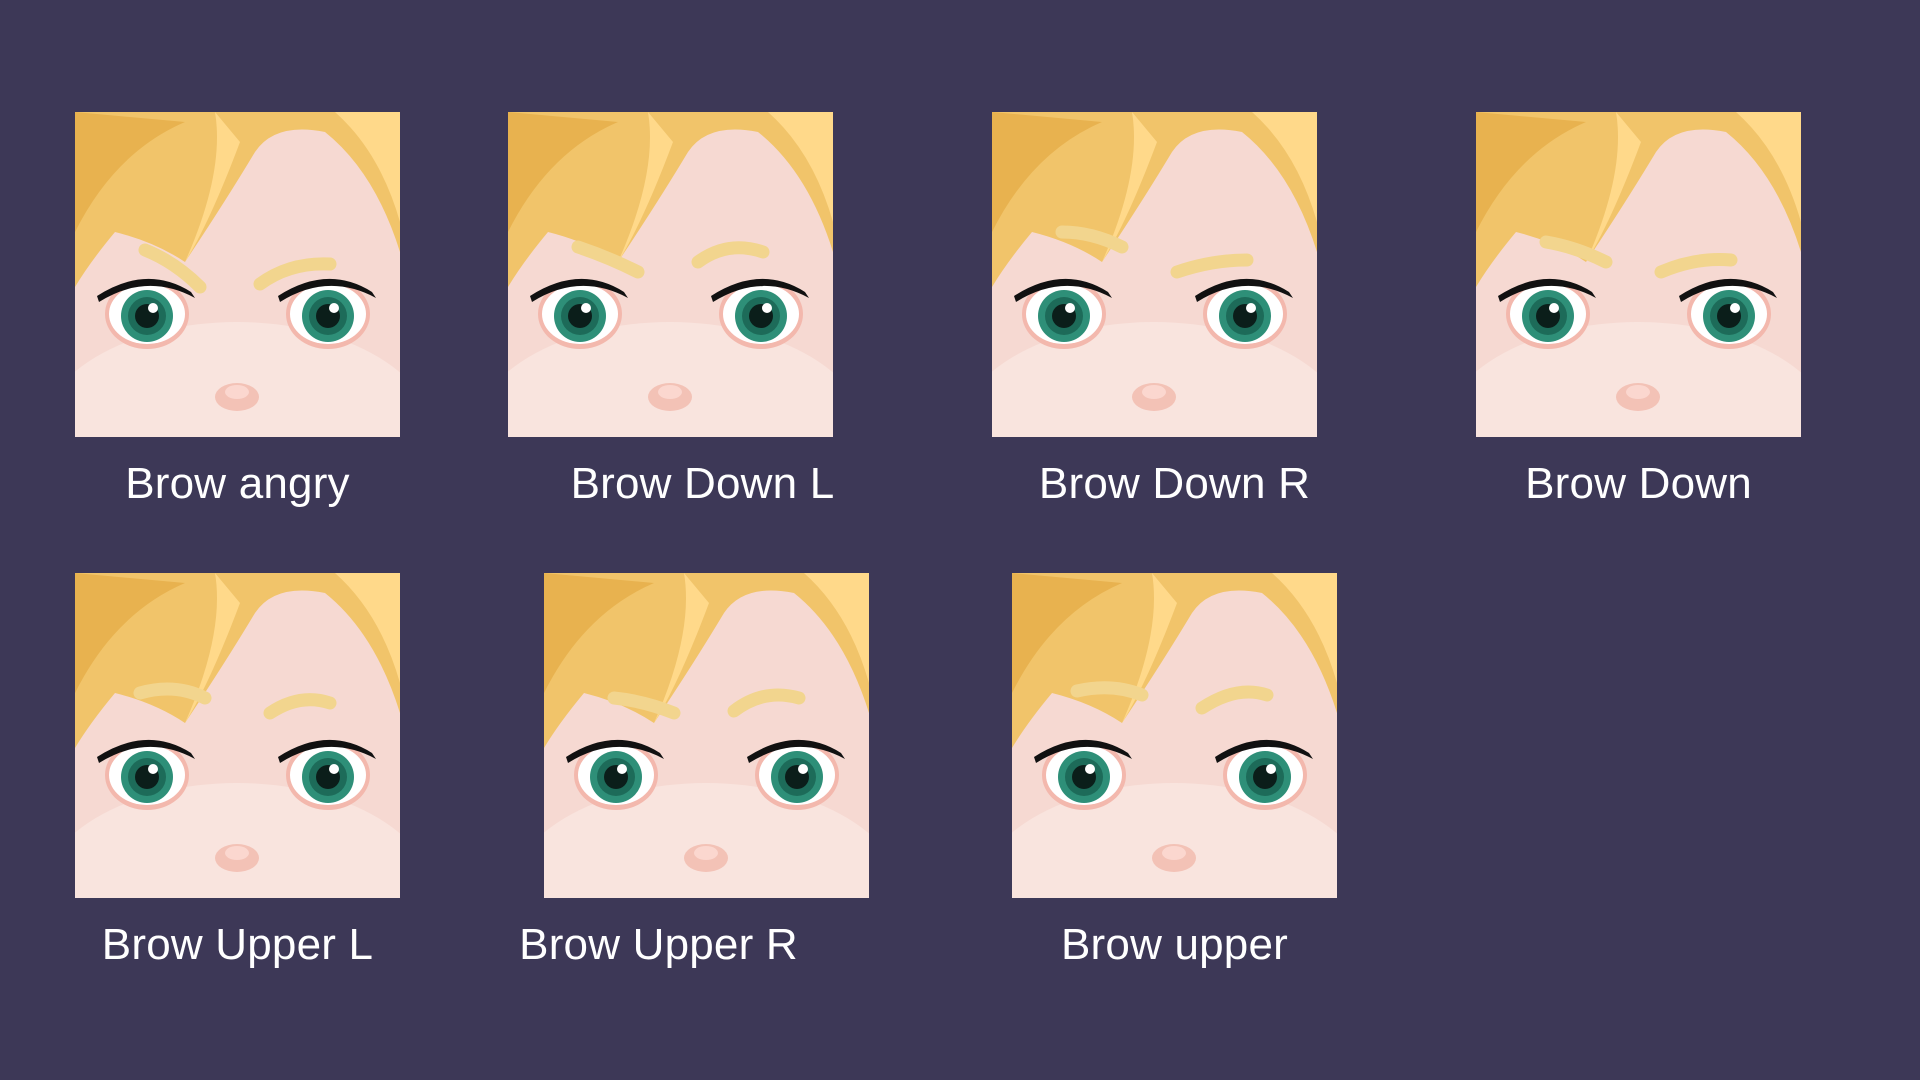 This screenshot has height=1080, width=1920. I want to click on tile-brow-down: Brow Down, so click(1638, 309).